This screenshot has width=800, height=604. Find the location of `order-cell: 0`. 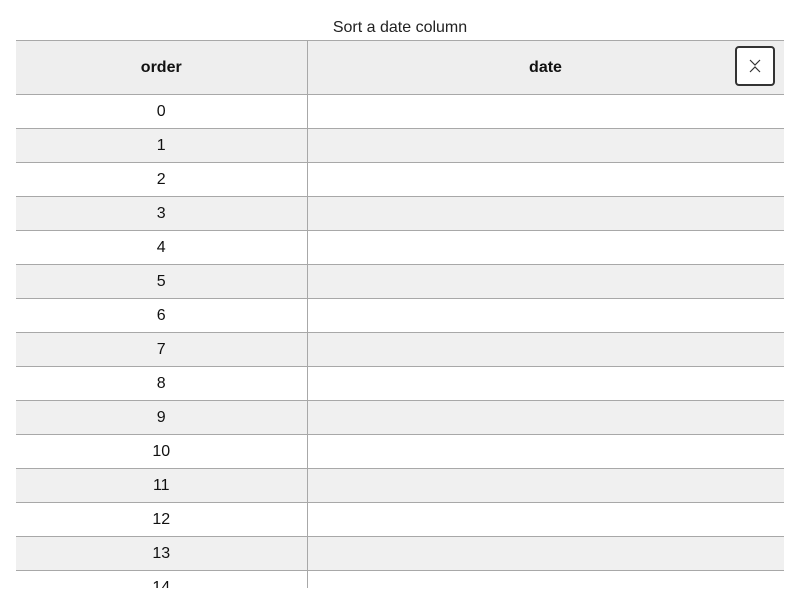

order-cell: 0 is located at coordinates (162, 111).